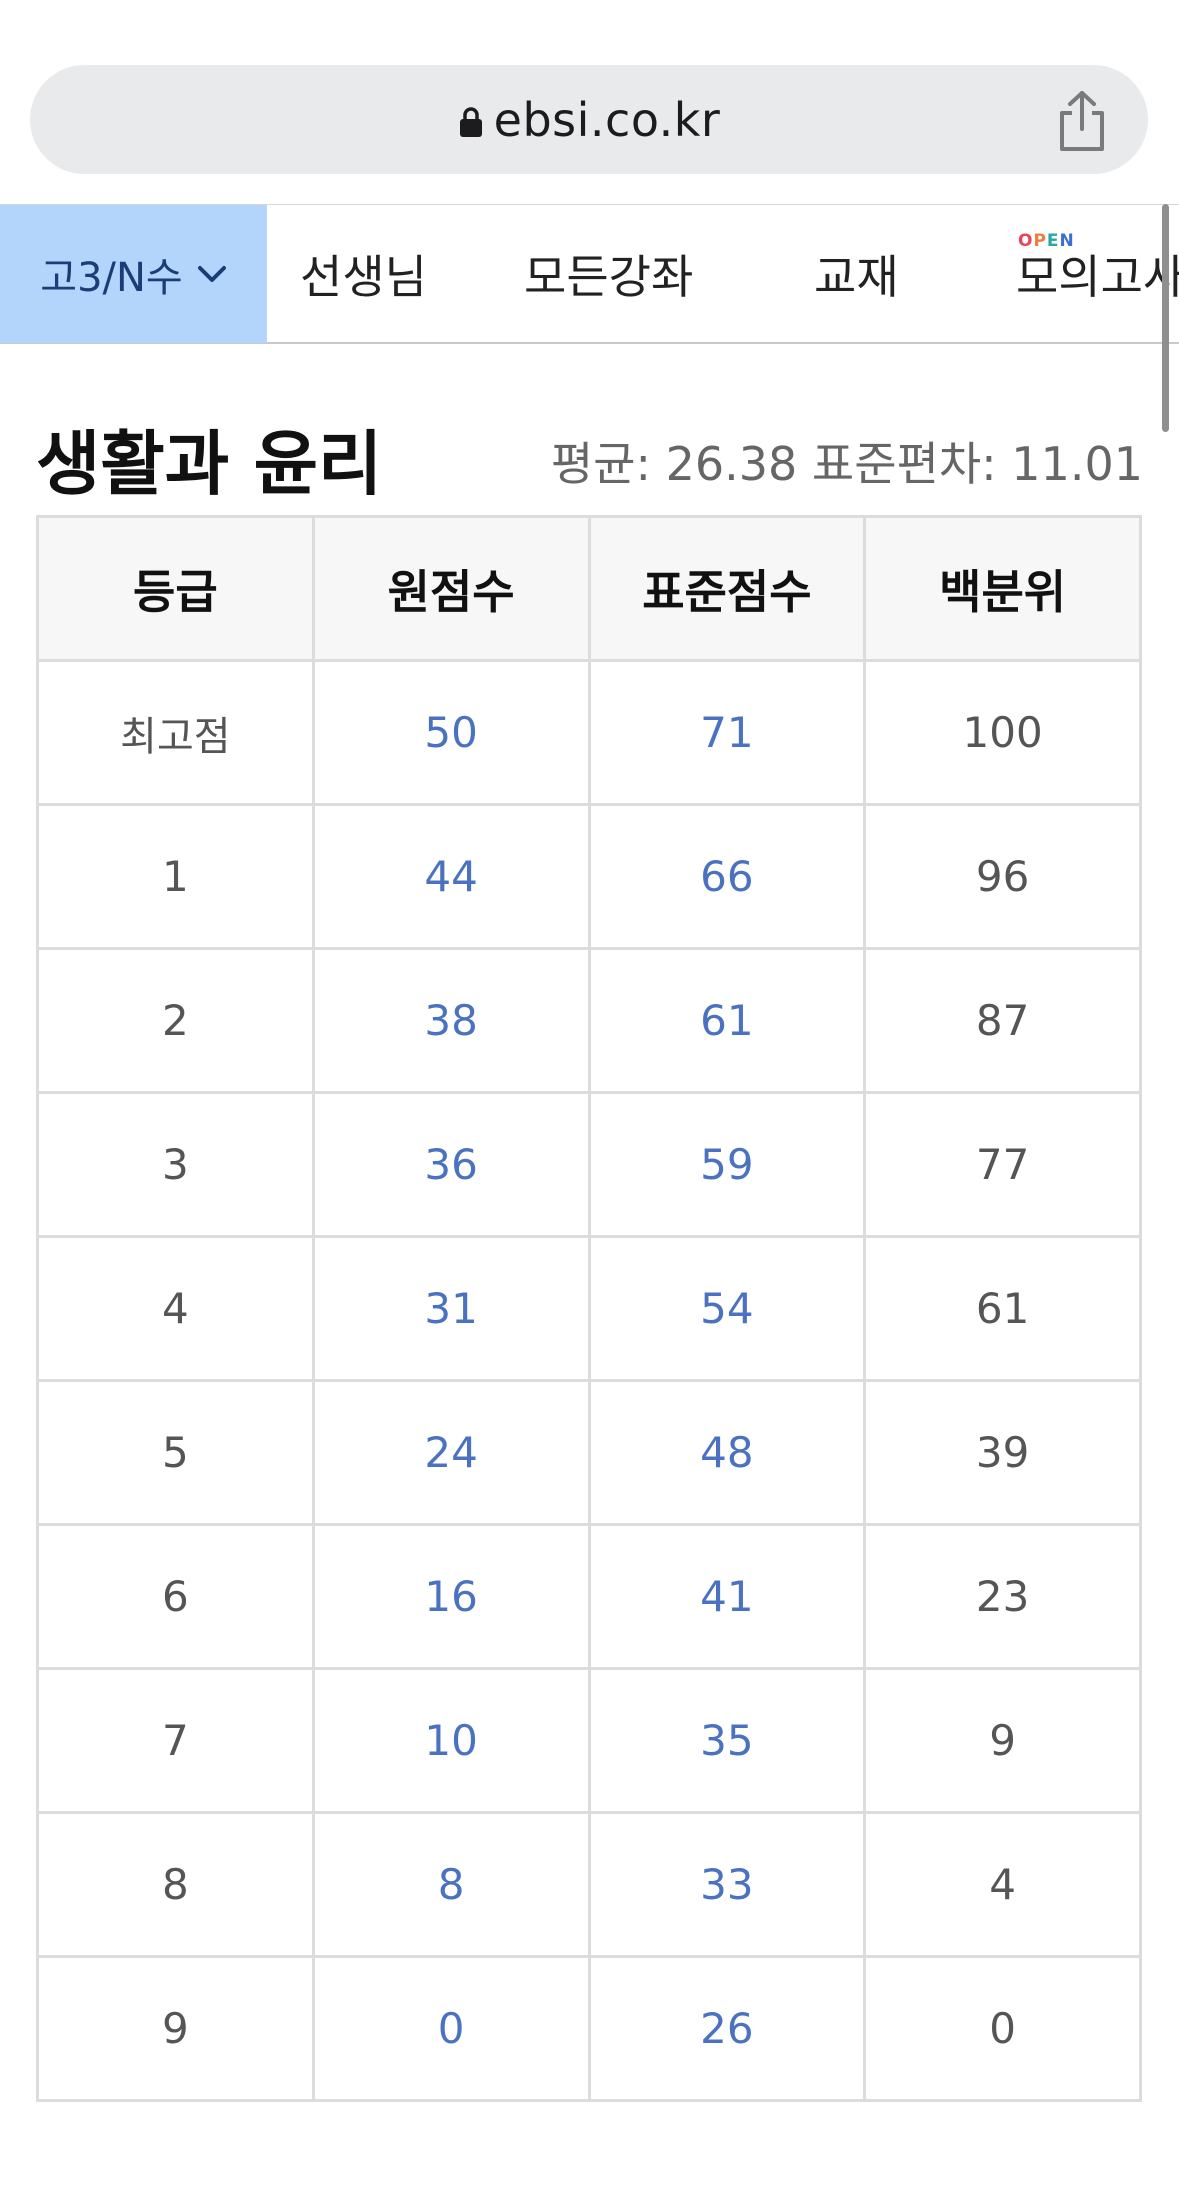 This screenshot has height=2199, width=1179. Describe the element at coordinates (209, 464) in the screenshot. I see `page-title: 생활과 윤리` at that location.